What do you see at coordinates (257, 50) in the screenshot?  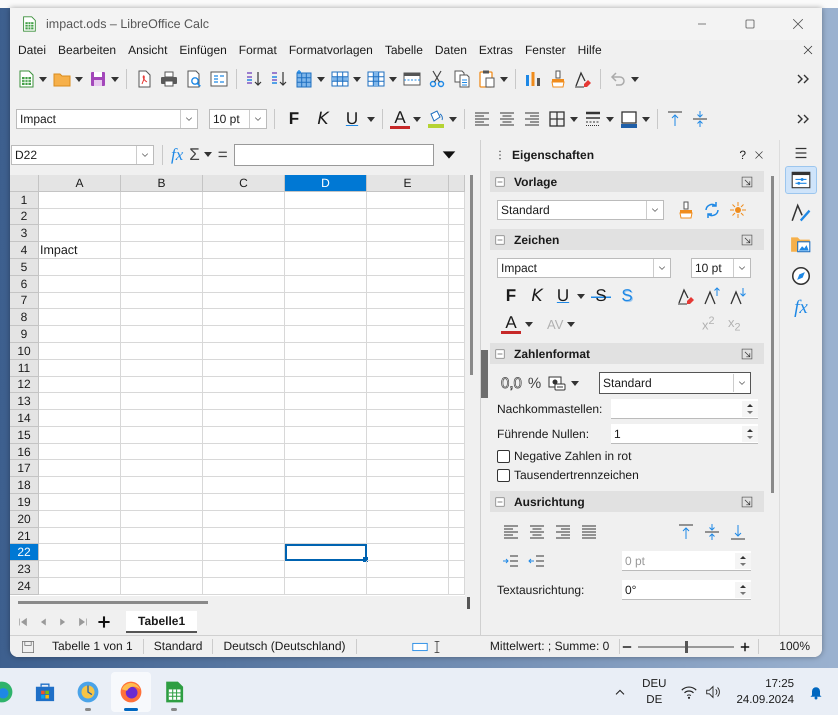 I see `menu-item: Format` at bounding box center [257, 50].